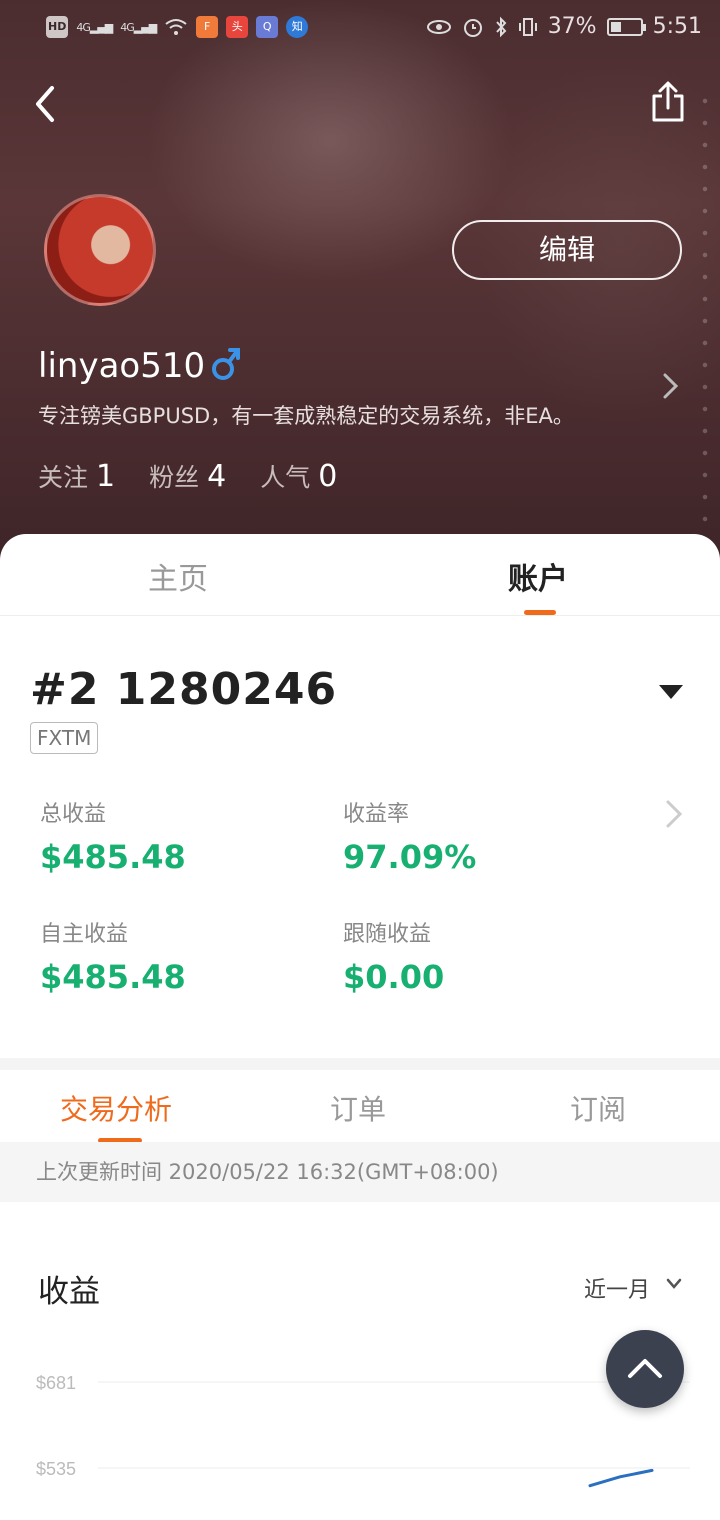 This screenshot has height=1520, width=720. Describe the element at coordinates (621, 1478) in the screenshot. I see `earnings-series-line` at that location.